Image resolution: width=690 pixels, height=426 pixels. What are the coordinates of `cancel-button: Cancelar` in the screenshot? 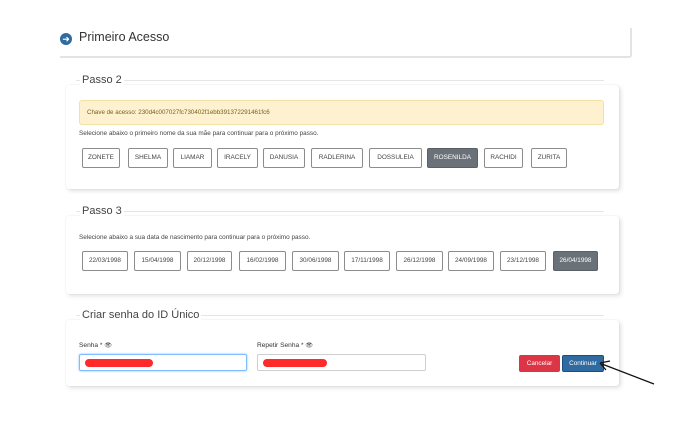 It's located at (539, 363).